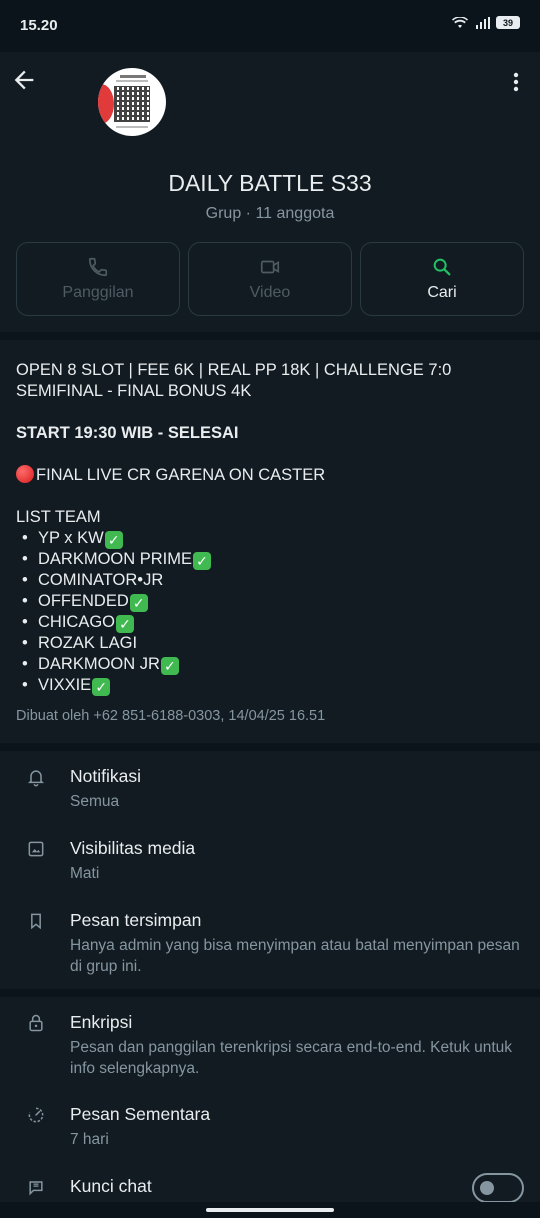 The height and width of the screenshot is (1218, 540). I want to click on notifications-title: Notifikasi, so click(105, 776).